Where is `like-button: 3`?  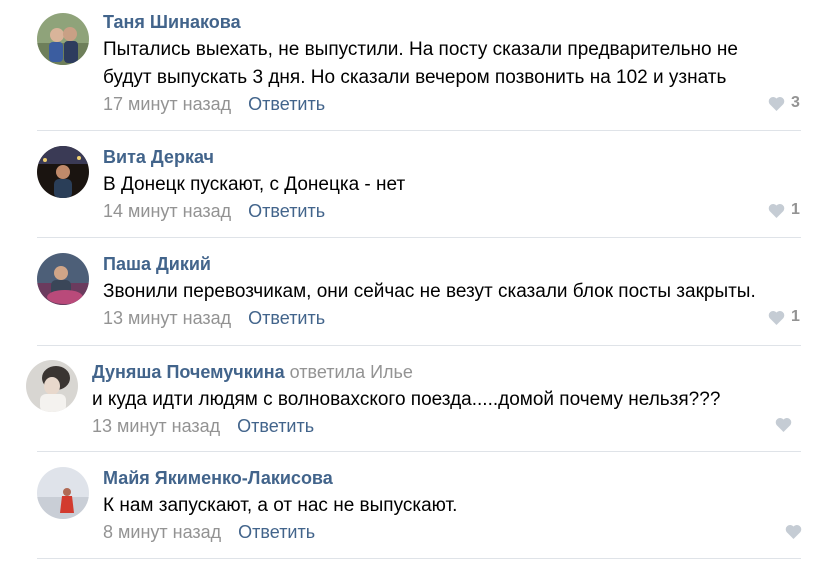
like-button: 3 is located at coordinates (784, 103).